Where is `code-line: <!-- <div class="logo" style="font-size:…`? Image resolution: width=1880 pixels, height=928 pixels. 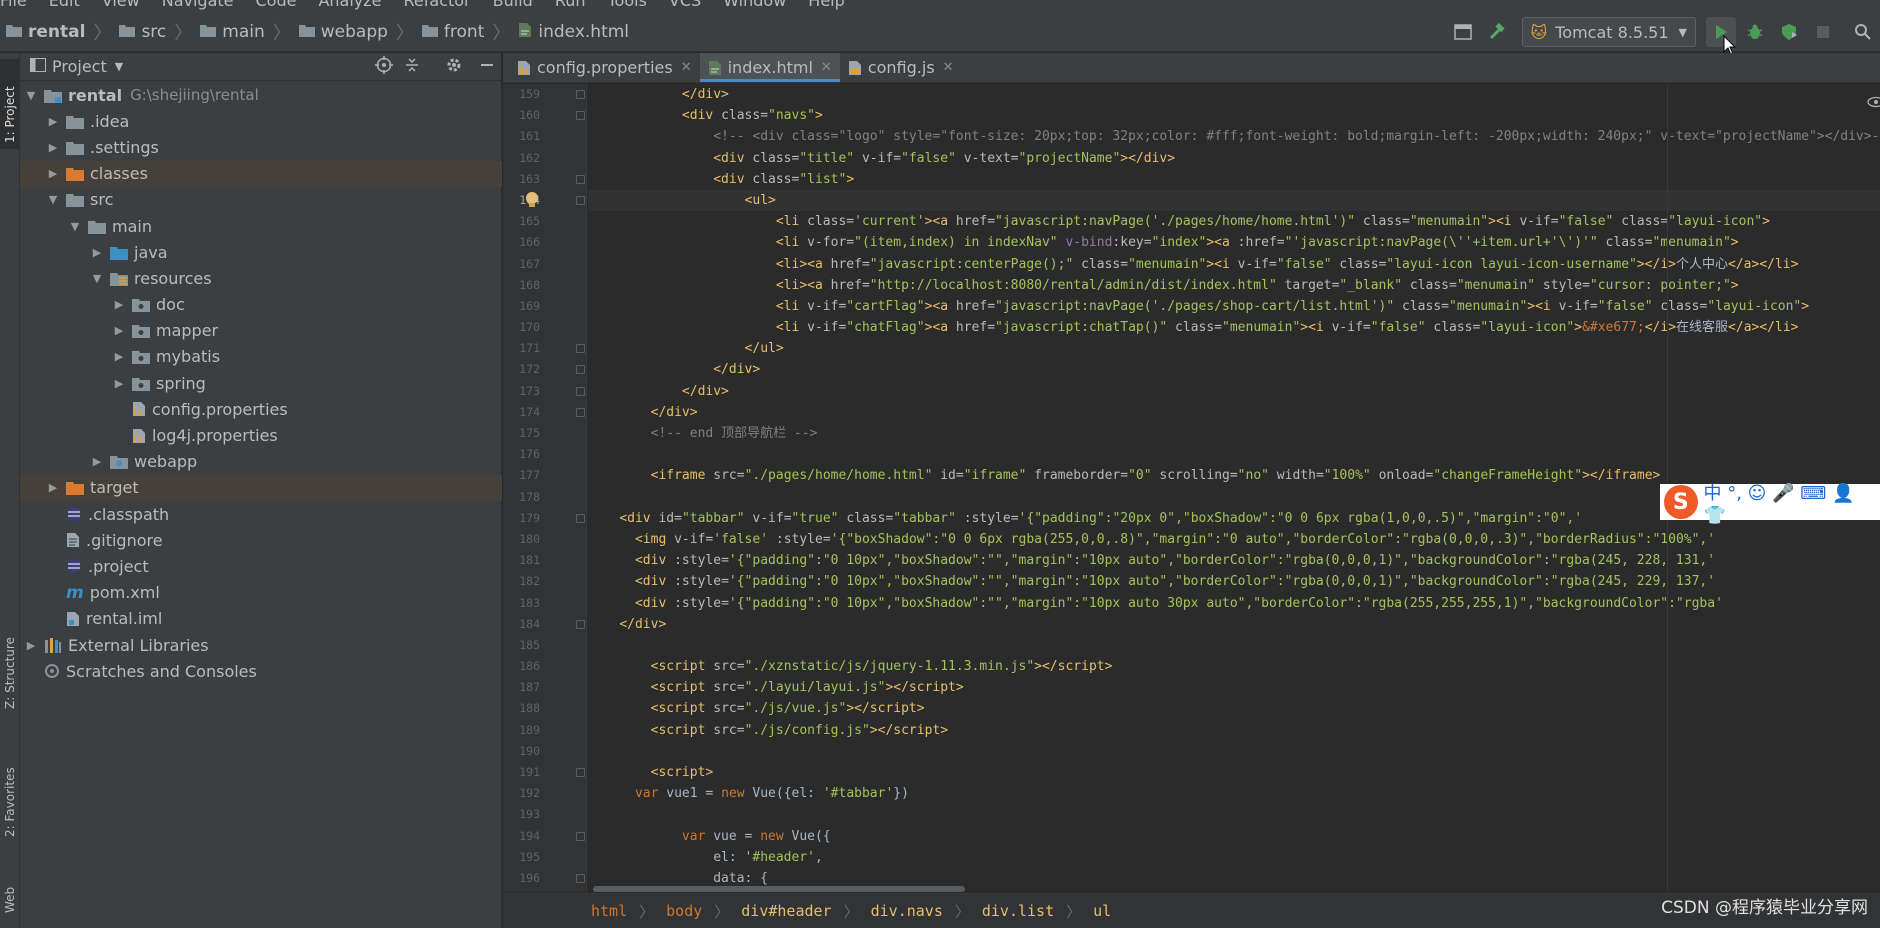
code-line: <!-- <div class="logo" style="font-size:… is located at coordinates (1234, 136).